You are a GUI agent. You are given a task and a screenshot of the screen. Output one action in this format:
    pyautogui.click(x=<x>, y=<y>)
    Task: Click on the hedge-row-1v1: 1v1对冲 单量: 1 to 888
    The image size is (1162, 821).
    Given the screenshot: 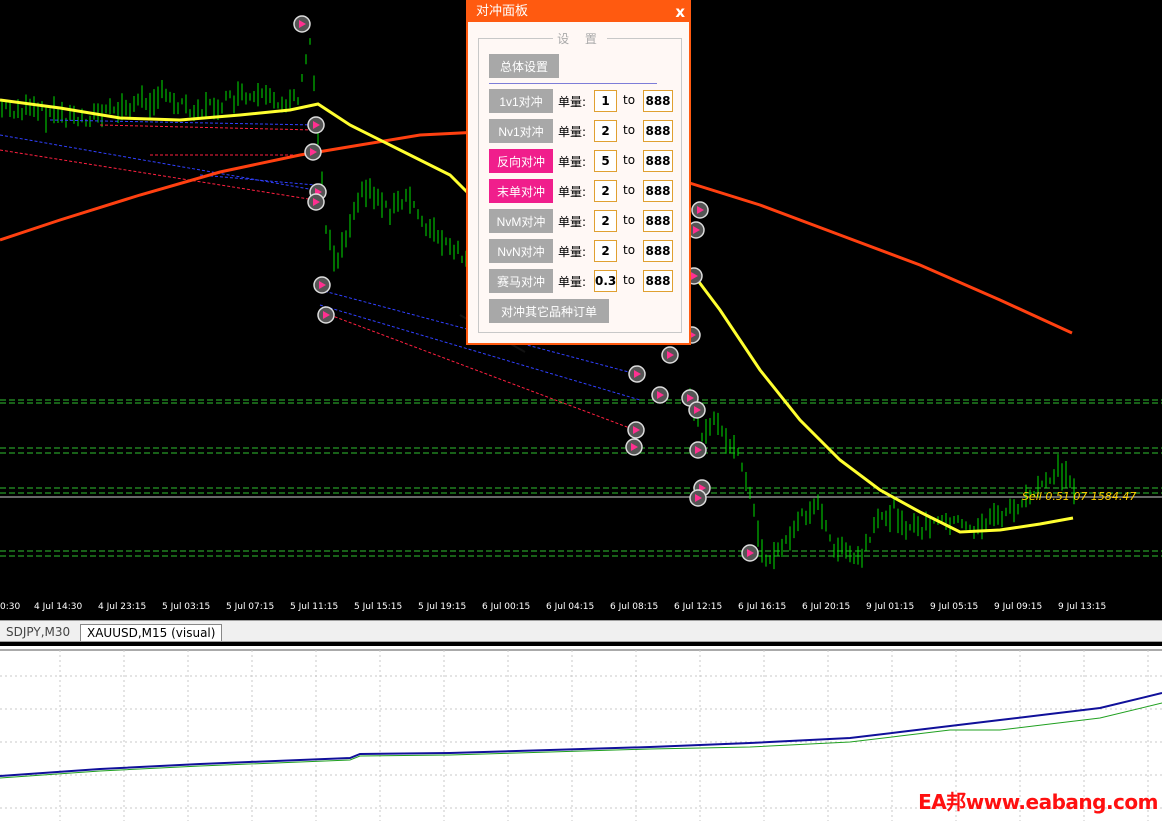 What is the action you would take?
    pyautogui.click(x=582, y=101)
    